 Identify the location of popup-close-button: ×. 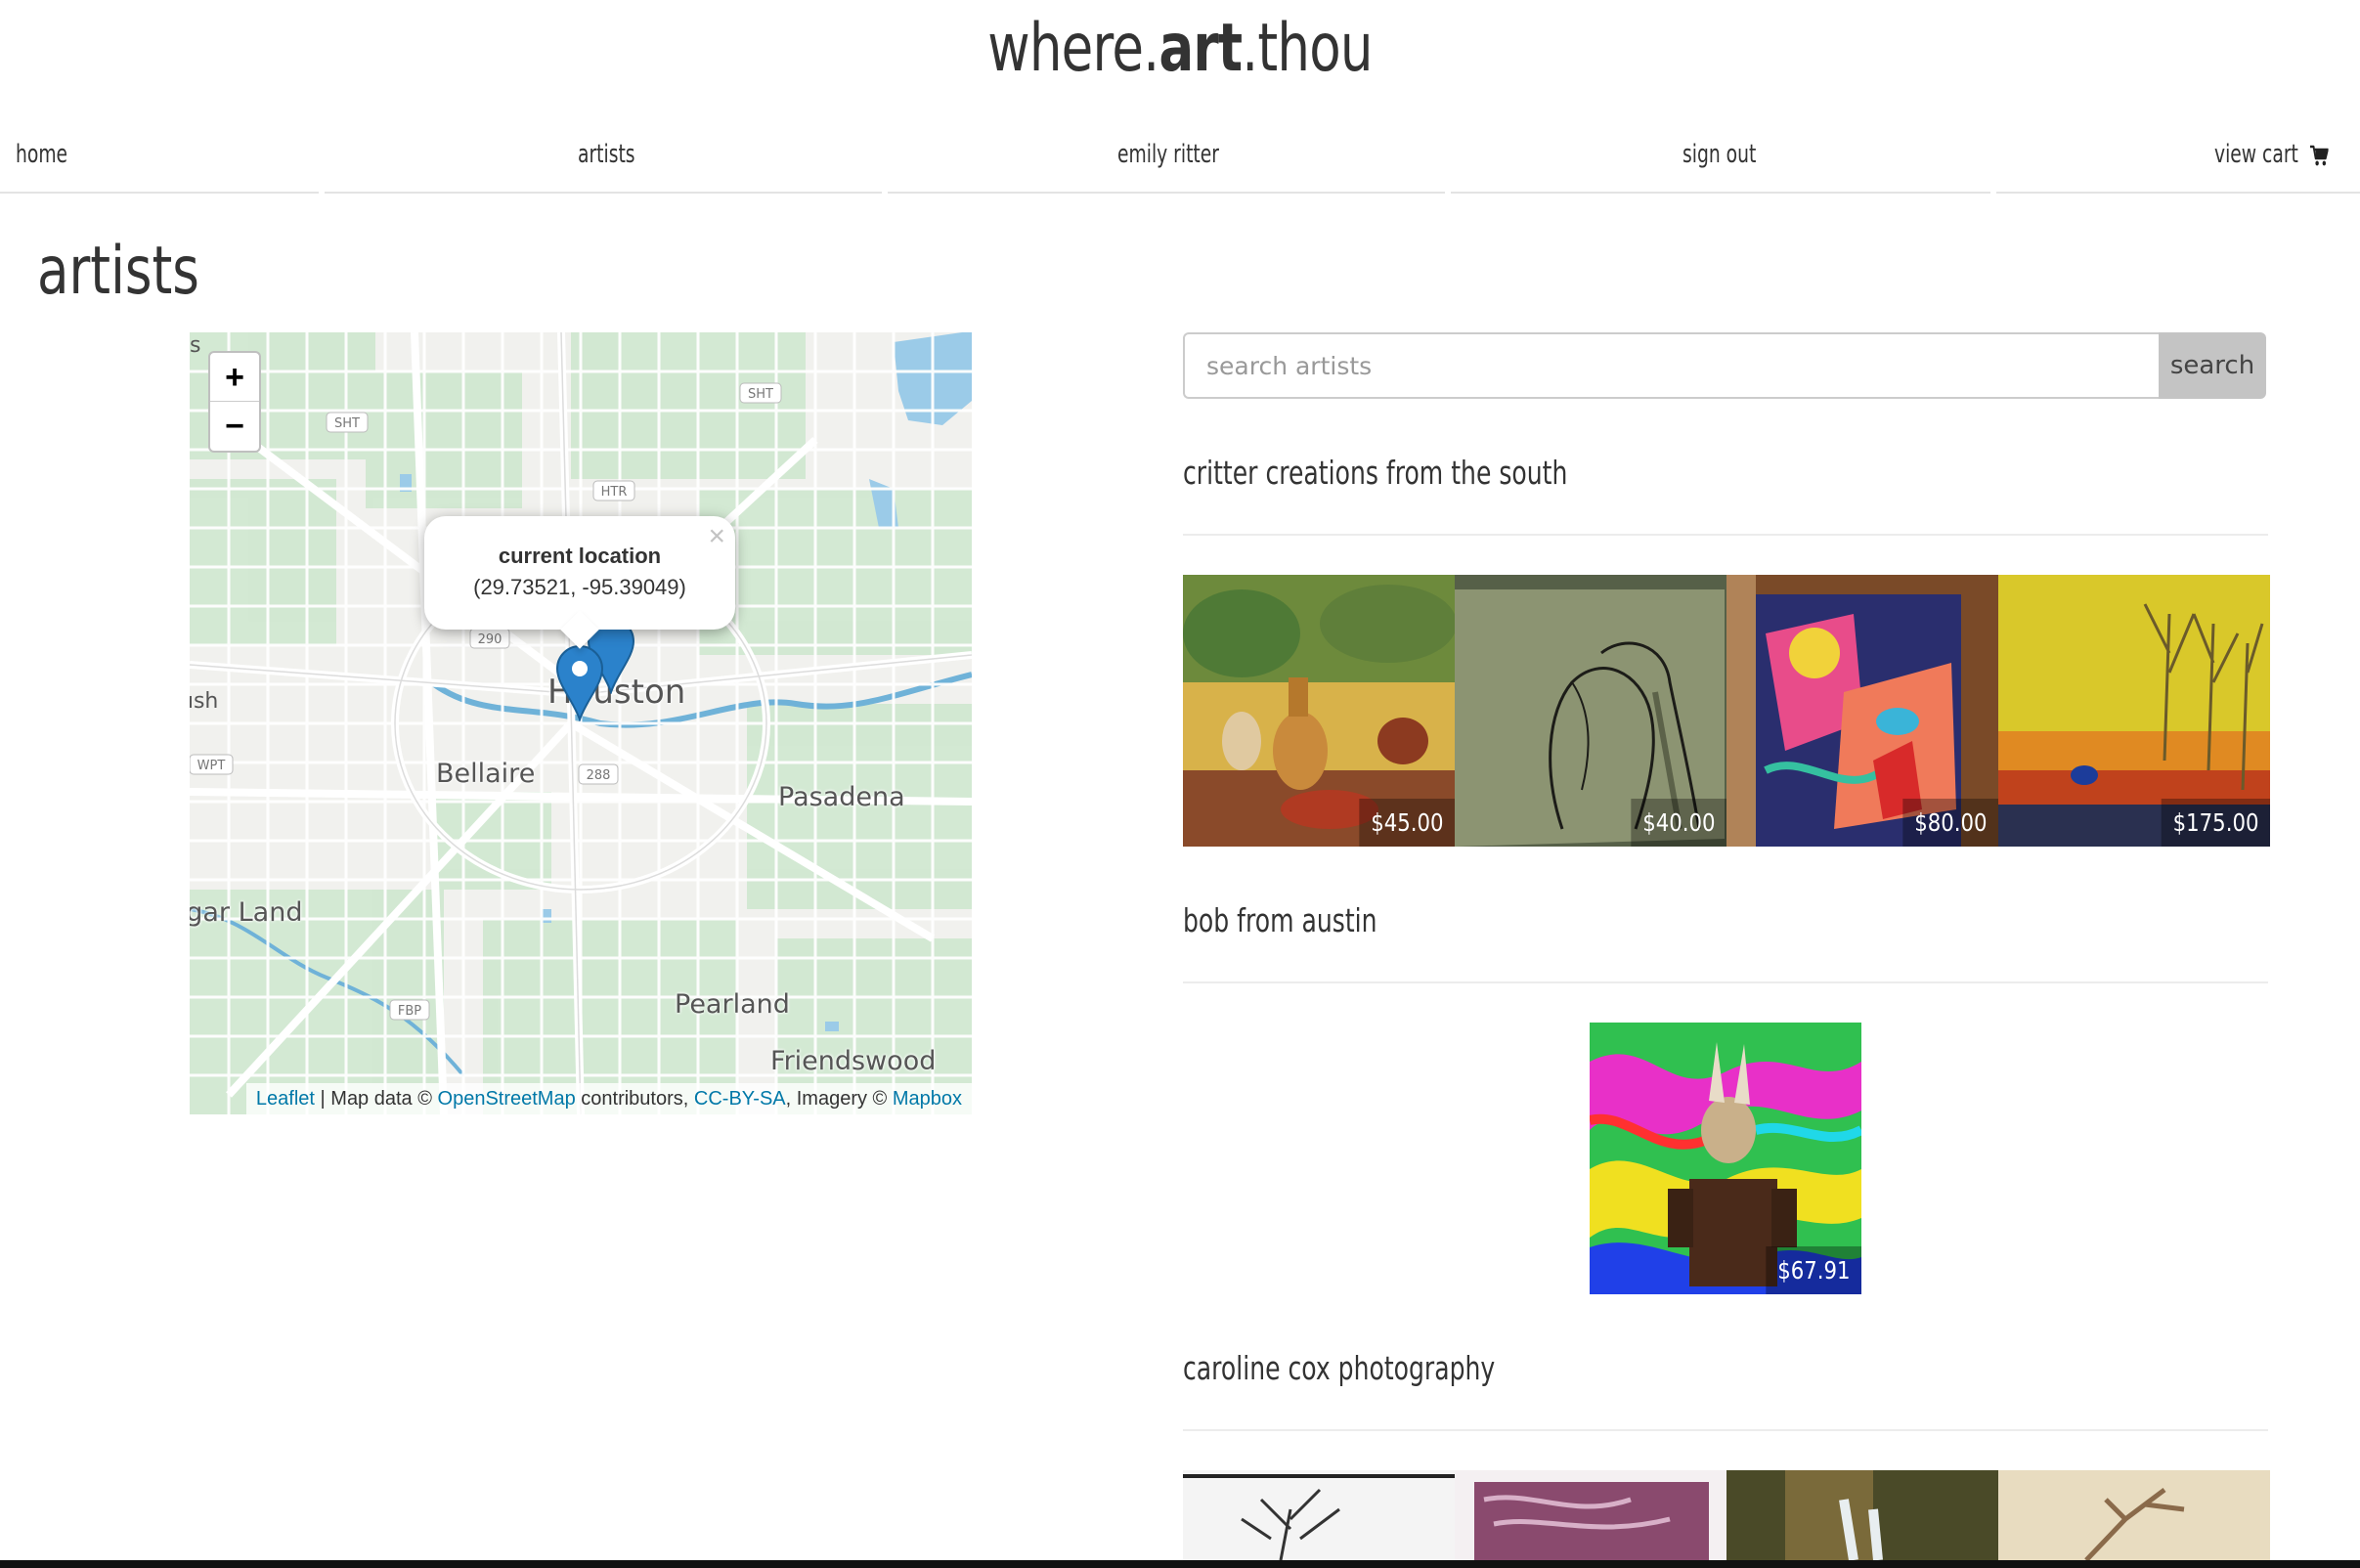
(716, 536).